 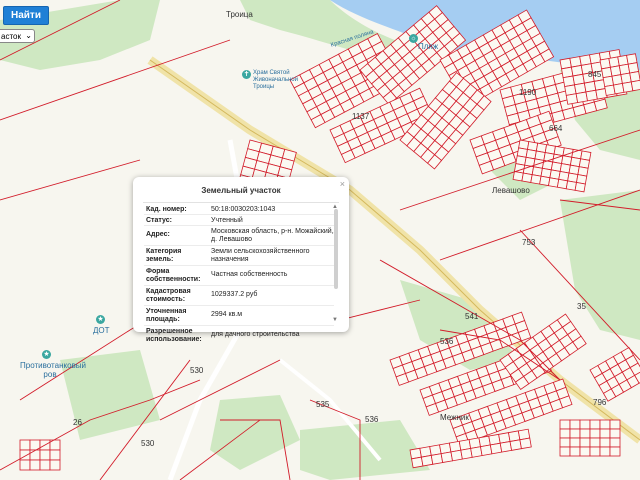 I want to click on info-key: Кадастровая стоимость:, so click(x=168, y=295).